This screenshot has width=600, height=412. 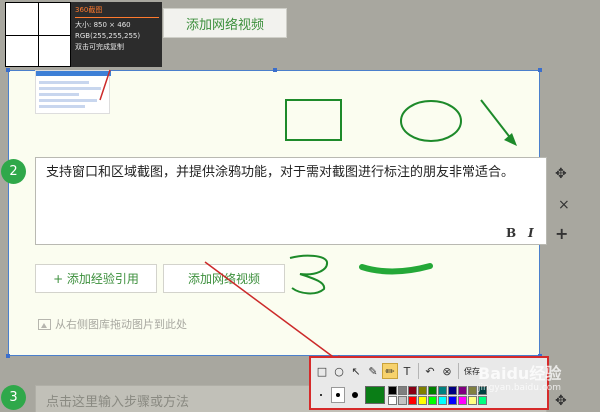 What do you see at coordinates (38, 34) in the screenshot?
I see `magnifier-grid` at bounding box center [38, 34].